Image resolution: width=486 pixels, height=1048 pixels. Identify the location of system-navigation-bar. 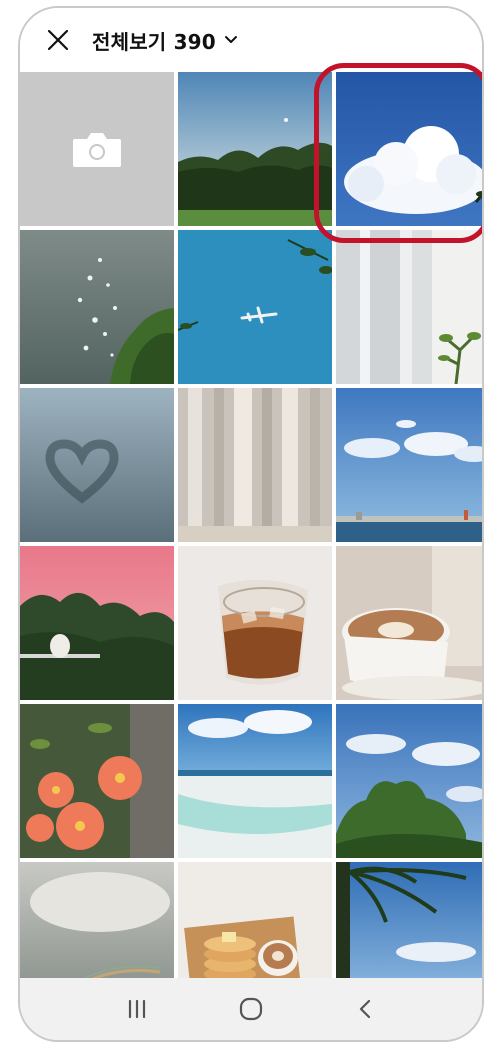
(251, 1009).